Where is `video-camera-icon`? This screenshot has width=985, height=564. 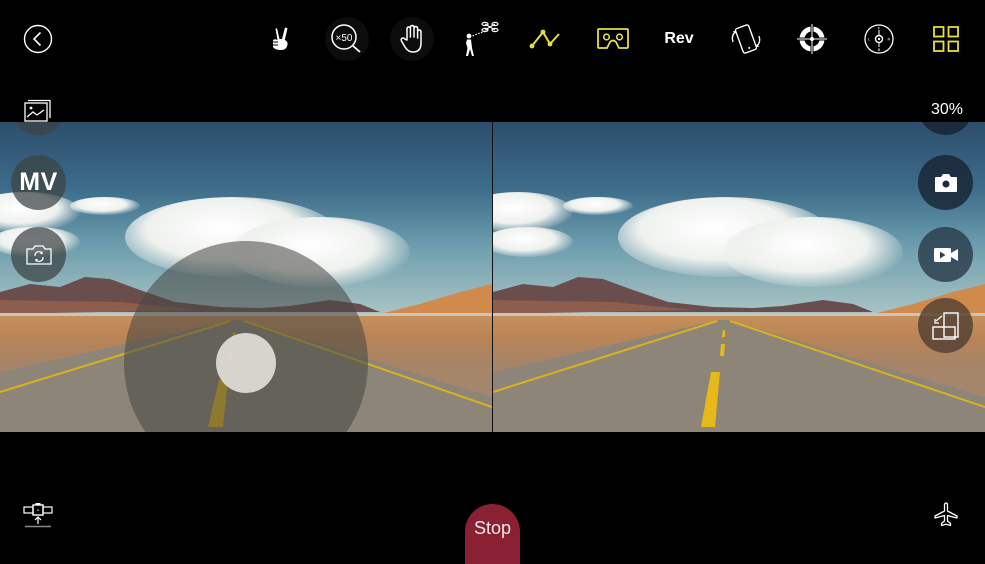 video-camera-icon is located at coordinates (945, 254).